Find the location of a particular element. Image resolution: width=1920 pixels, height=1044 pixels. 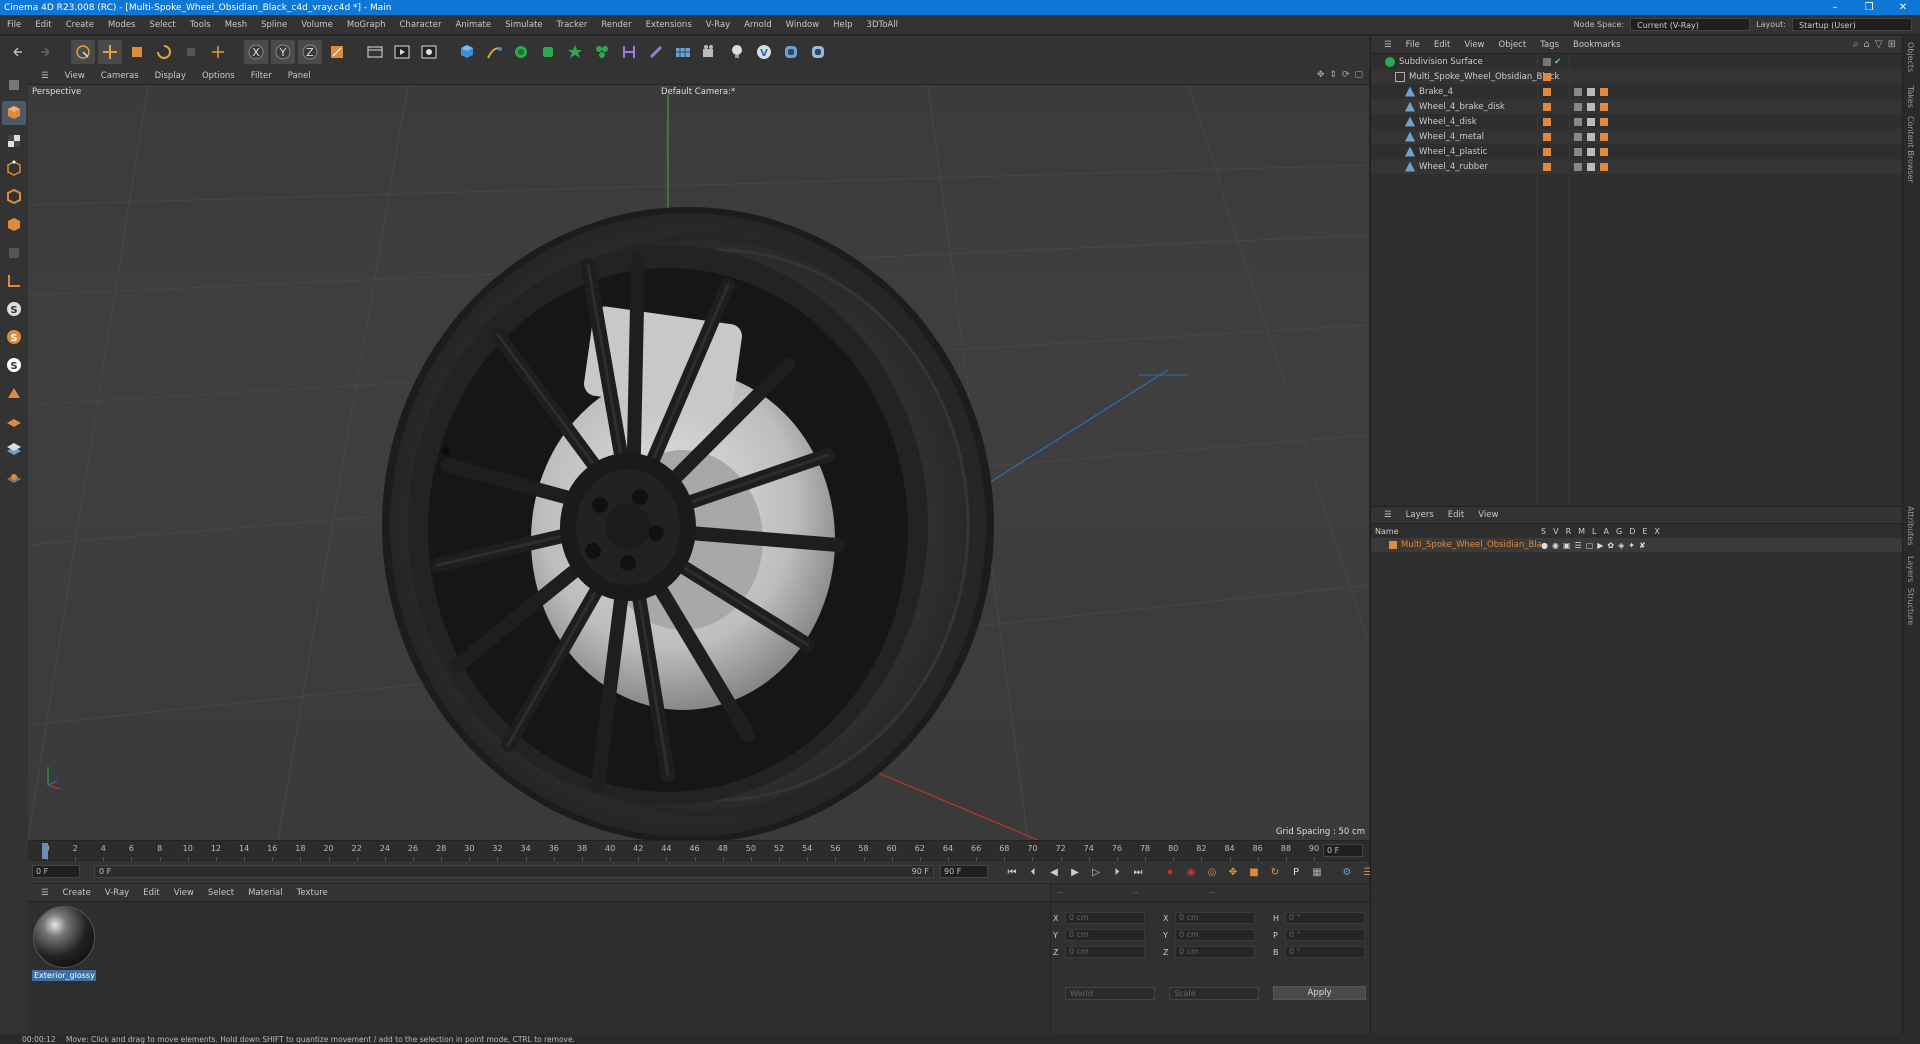

snap-settings-icon: S is located at coordinates (14, 337).